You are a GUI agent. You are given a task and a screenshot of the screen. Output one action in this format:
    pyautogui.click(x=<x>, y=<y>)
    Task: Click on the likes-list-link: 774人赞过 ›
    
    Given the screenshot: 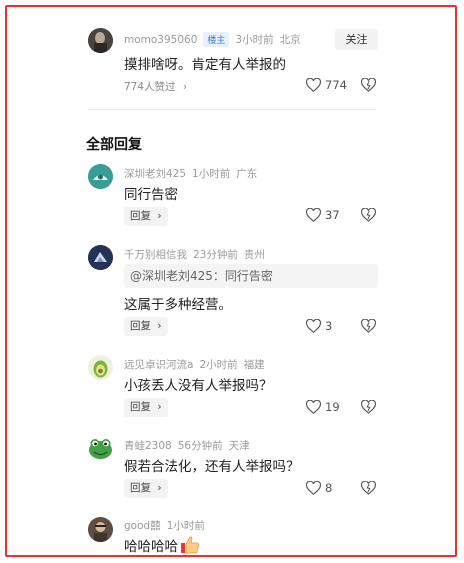 What is the action you would take?
    pyautogui.click(x=155, y=86)
    